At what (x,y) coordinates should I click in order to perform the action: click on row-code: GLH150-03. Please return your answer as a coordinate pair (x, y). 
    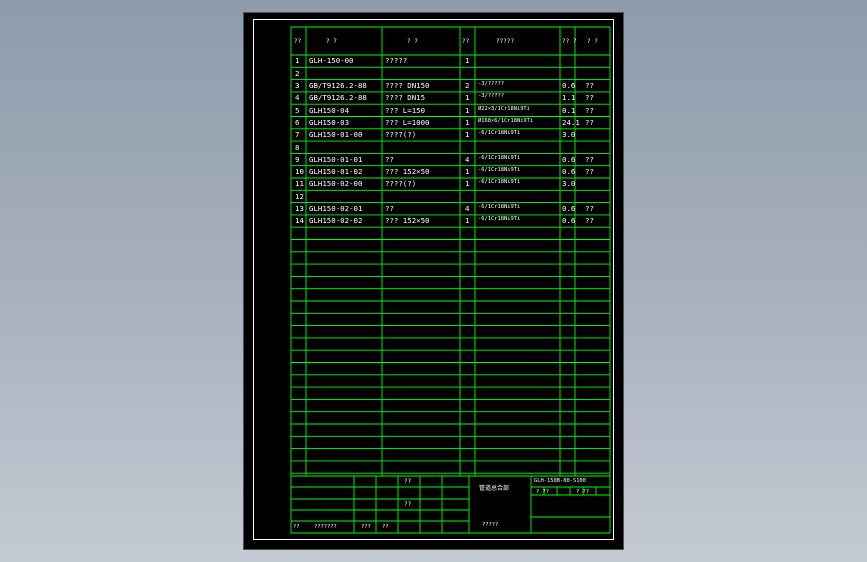
    Looking at the image, I should click on (329, 122).